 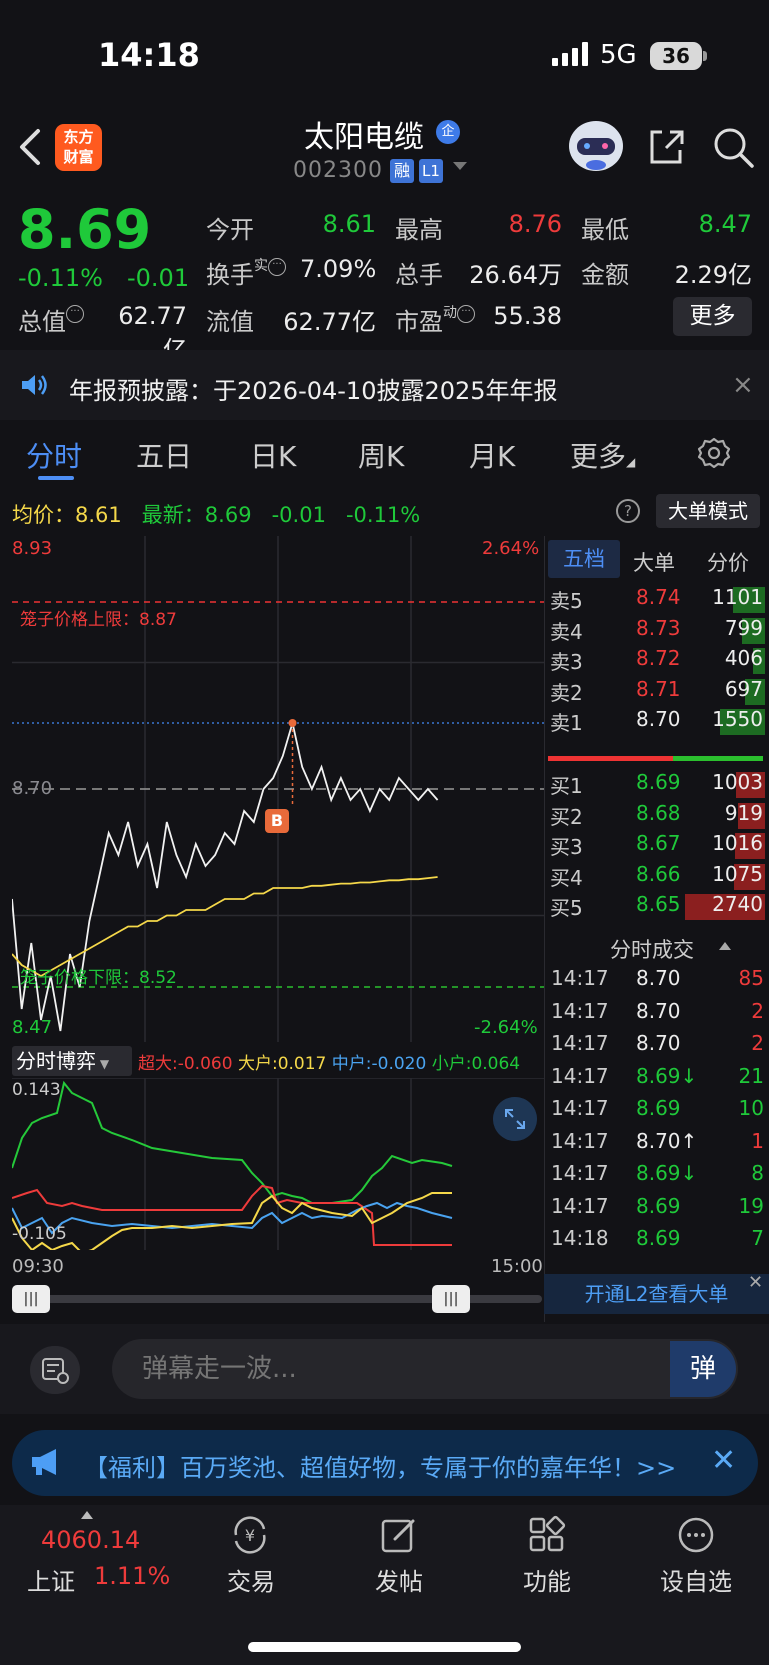 I want to click on indicator-values: 超大:-0.060 大户:0.017 中户:-0.020 小户:0.064, so click(x=329, y=1061).